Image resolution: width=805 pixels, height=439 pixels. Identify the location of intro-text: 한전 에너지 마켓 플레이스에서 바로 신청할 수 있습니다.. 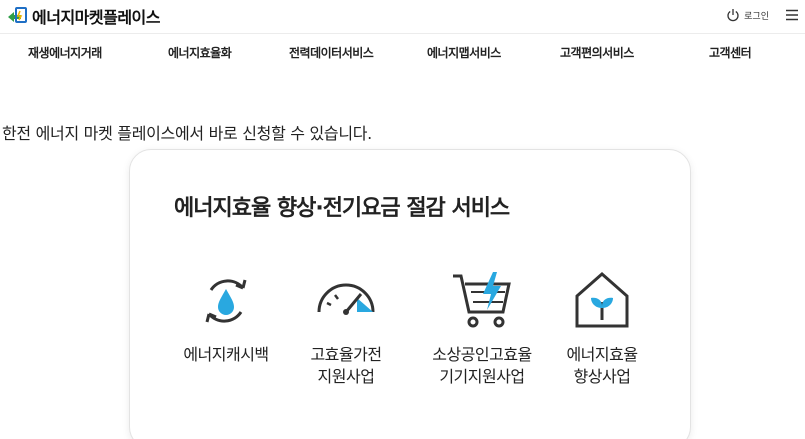
(187, 133).